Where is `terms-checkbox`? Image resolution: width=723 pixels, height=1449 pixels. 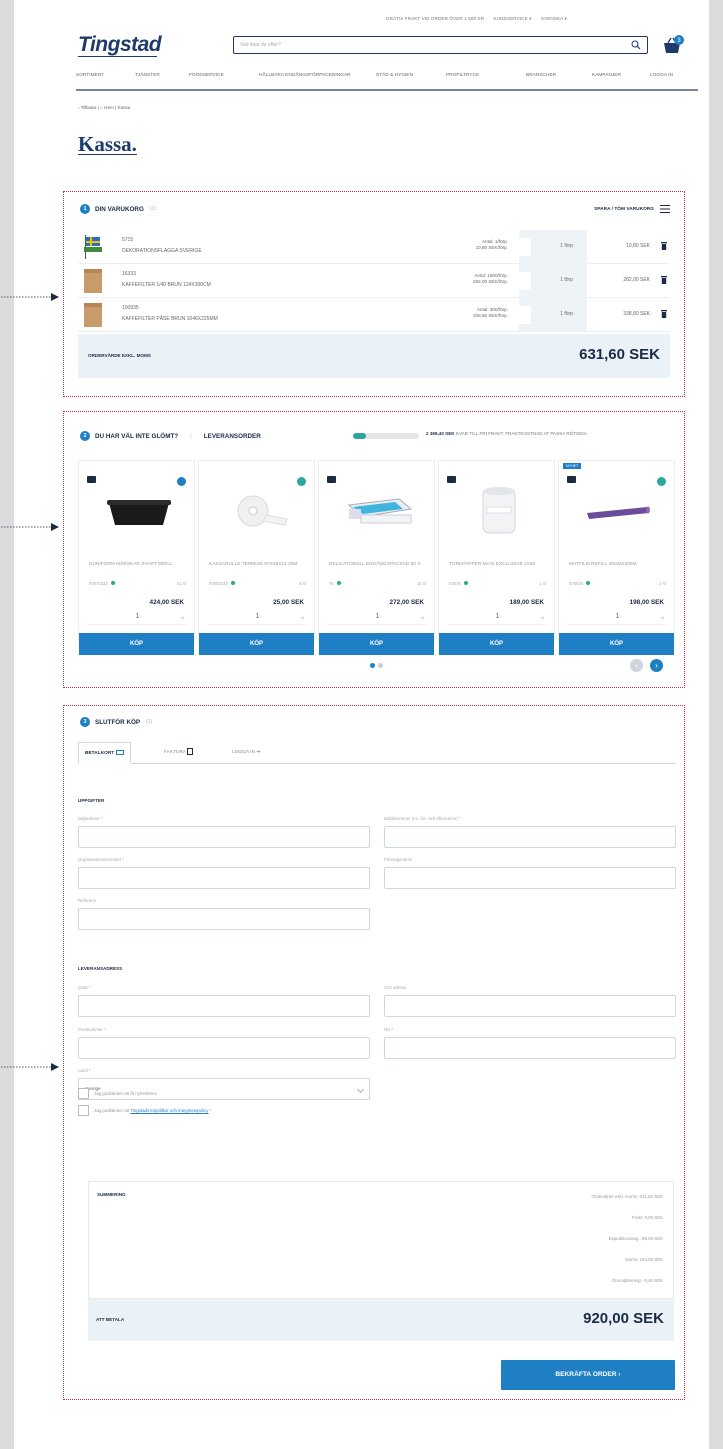 terms-checkbox is located at coordinates (83, 1110).